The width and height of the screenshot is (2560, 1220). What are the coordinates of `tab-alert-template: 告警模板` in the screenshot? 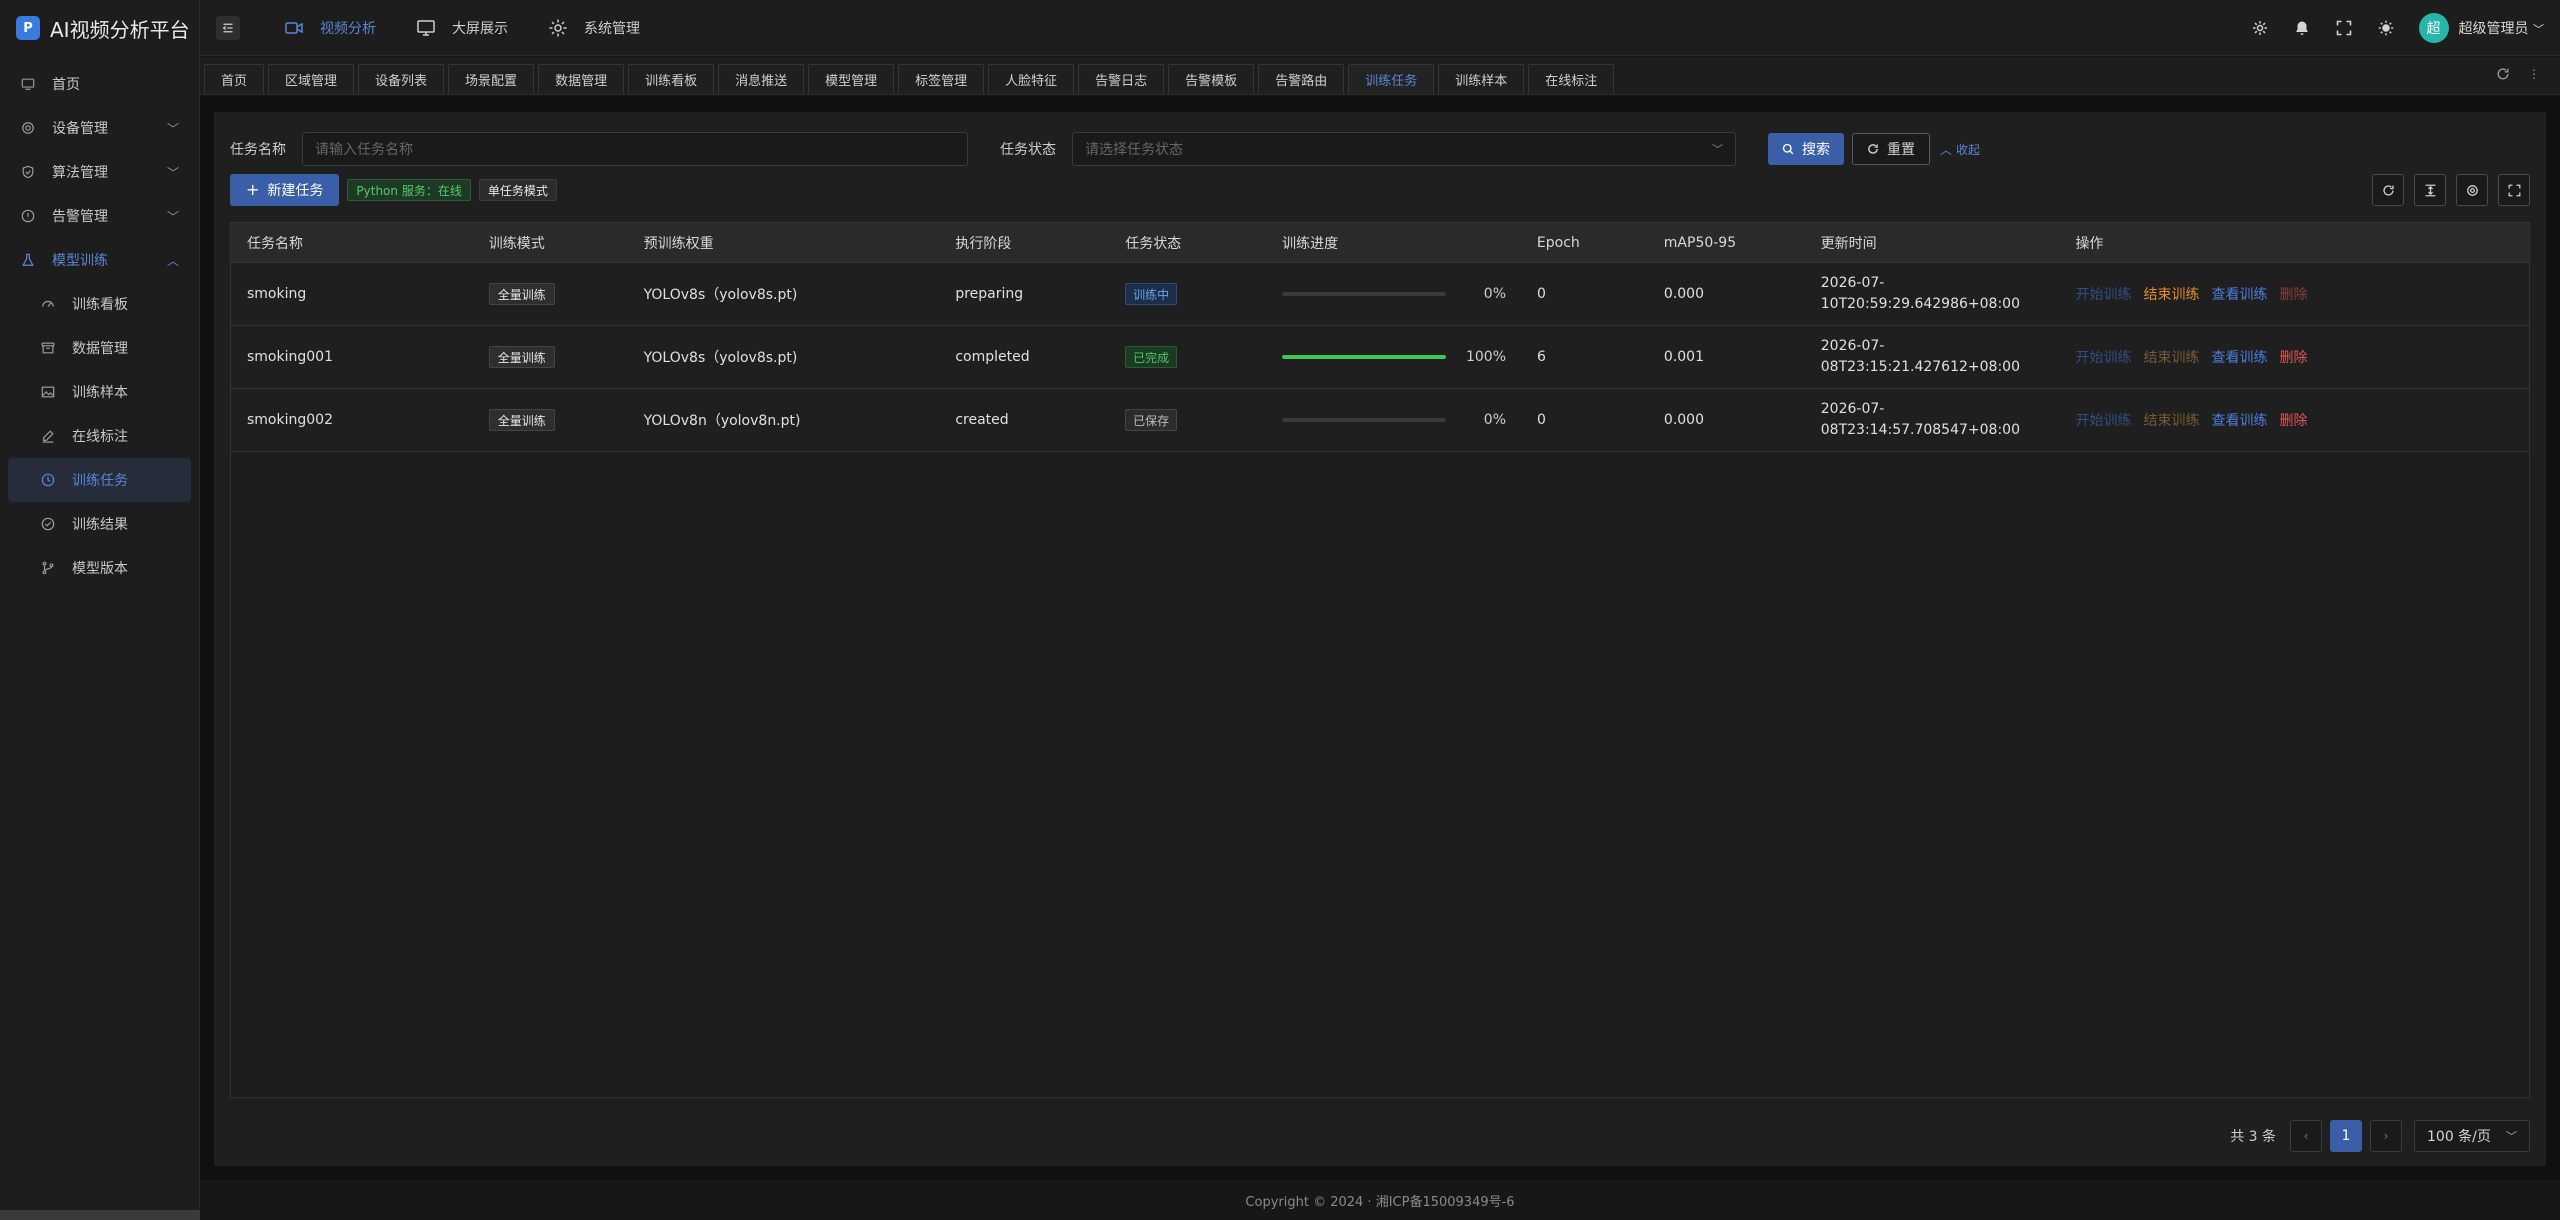 It's located at (1211, 79).